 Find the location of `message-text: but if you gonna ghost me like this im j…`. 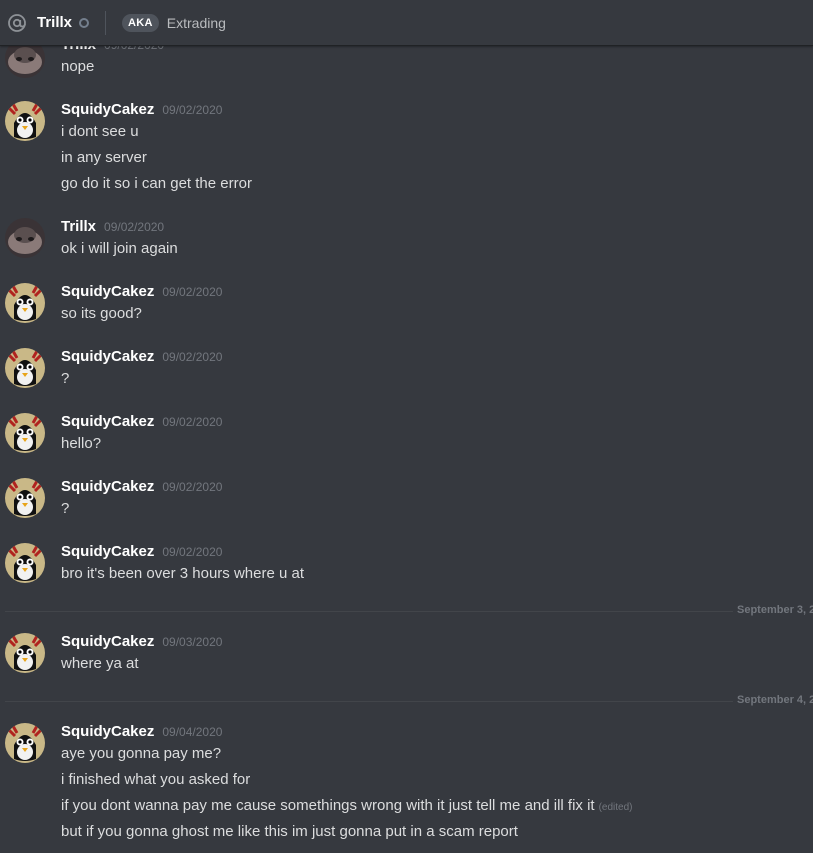

message-text: but if you gonna ghost me like this im j… is located at coordinates (289, 831).